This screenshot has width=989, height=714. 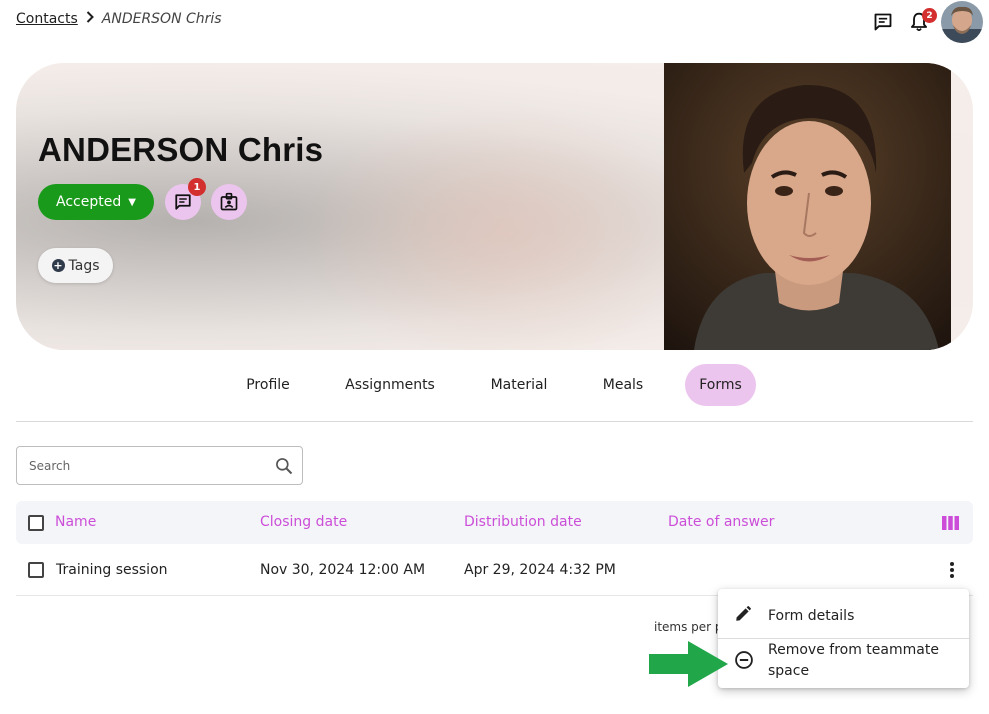 What do you see at coordinates (47, 19) in the screenshot?
I see `breadcrumb-contacts-link: Contacts` at bounding box center [47, 19].